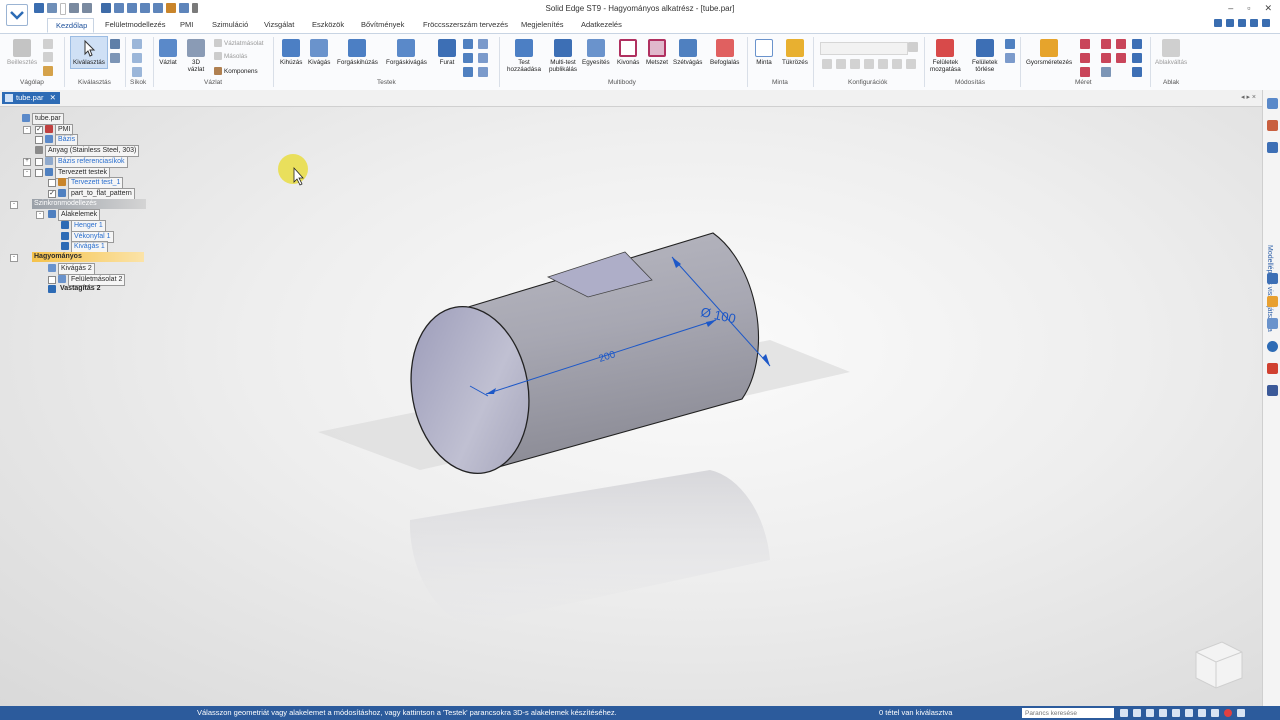 The image size is (1280, 720). I want to click on help-icon, so click(1218, 23).